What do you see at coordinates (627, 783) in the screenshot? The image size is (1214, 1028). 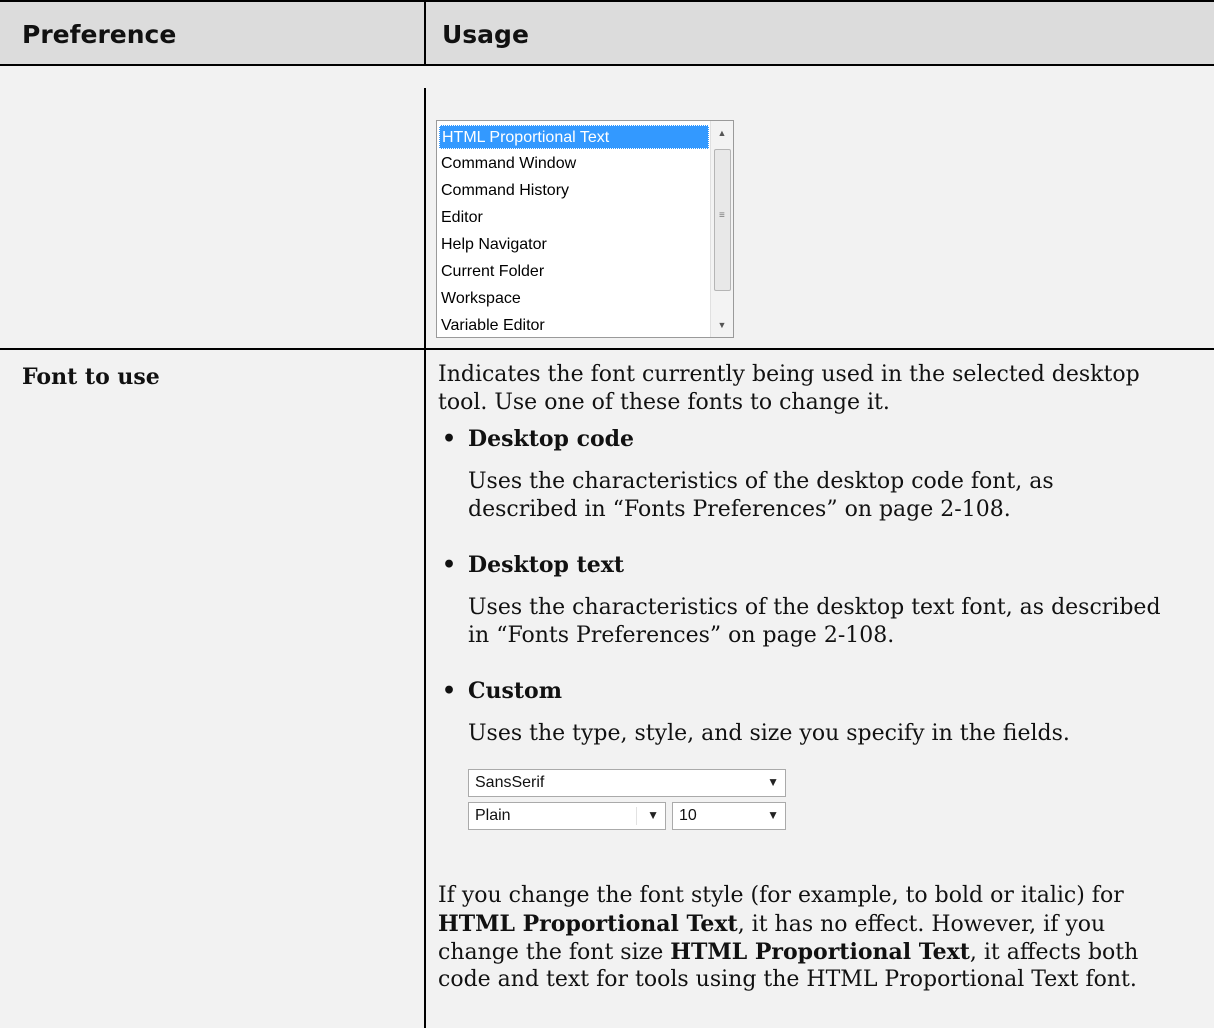 I see `font-type-select: SansSerif ▼` at bounding box center [627, 783].